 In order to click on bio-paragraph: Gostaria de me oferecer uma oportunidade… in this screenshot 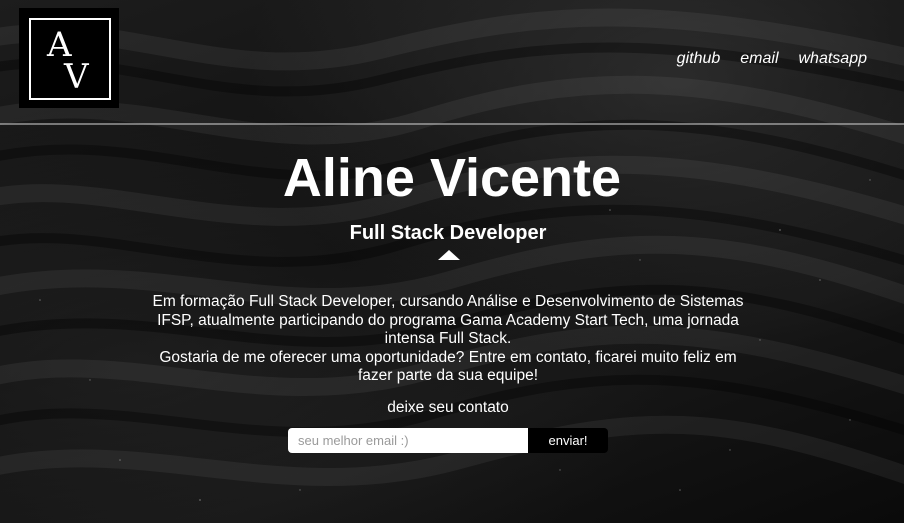, I will do `click(448, 366)`.